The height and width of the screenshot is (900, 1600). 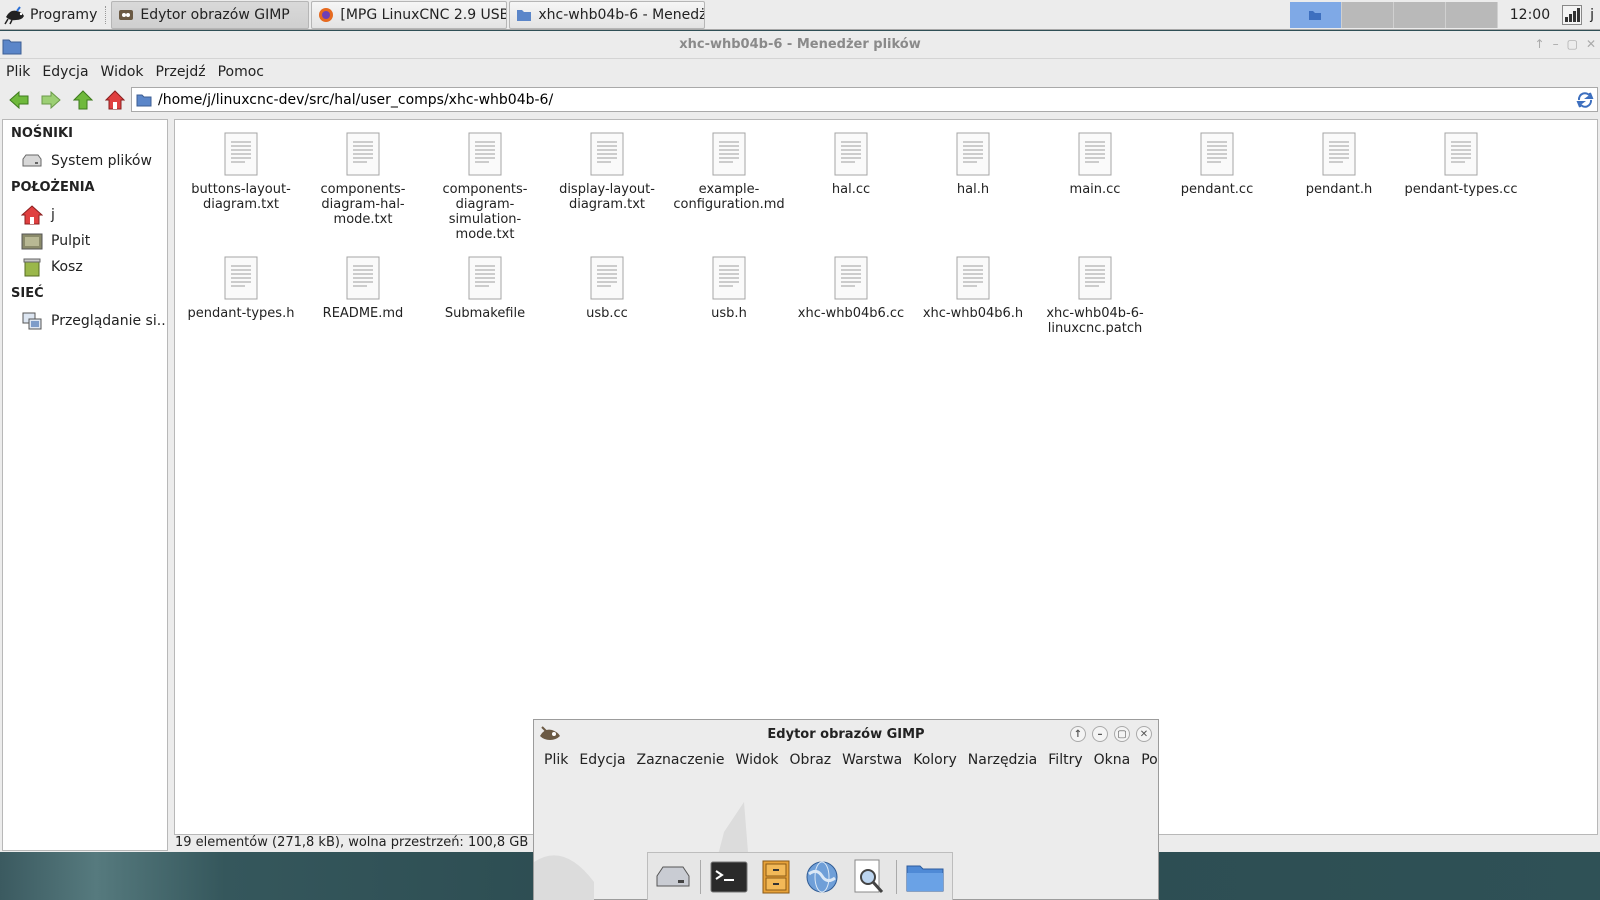 I want to click on file-name: Submakefile, so click(x=485, y=313).